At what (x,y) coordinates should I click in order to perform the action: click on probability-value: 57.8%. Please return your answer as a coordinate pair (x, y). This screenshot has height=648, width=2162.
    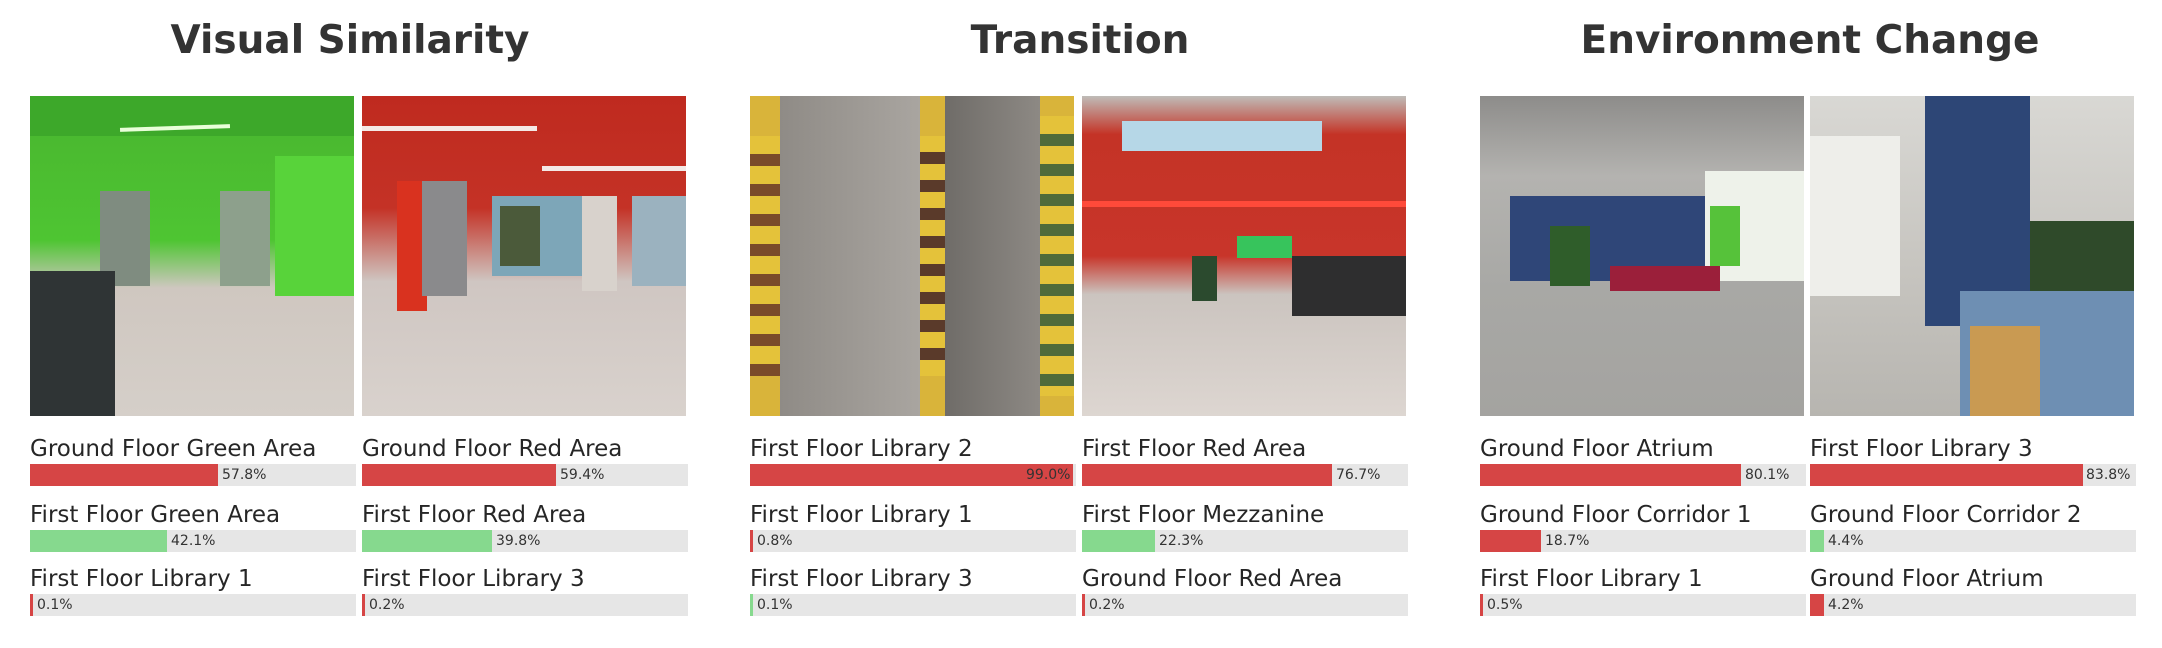
    Looking at the image, I should click on (244, 475).